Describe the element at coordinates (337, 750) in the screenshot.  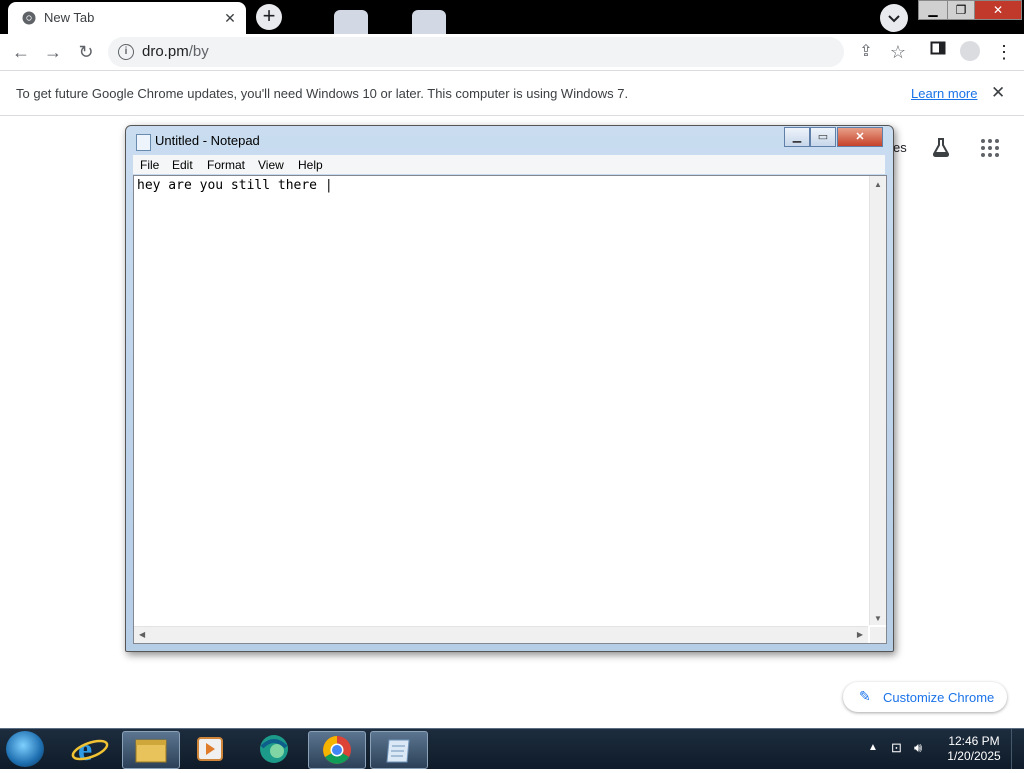
I see `chrome-icon` at that location.